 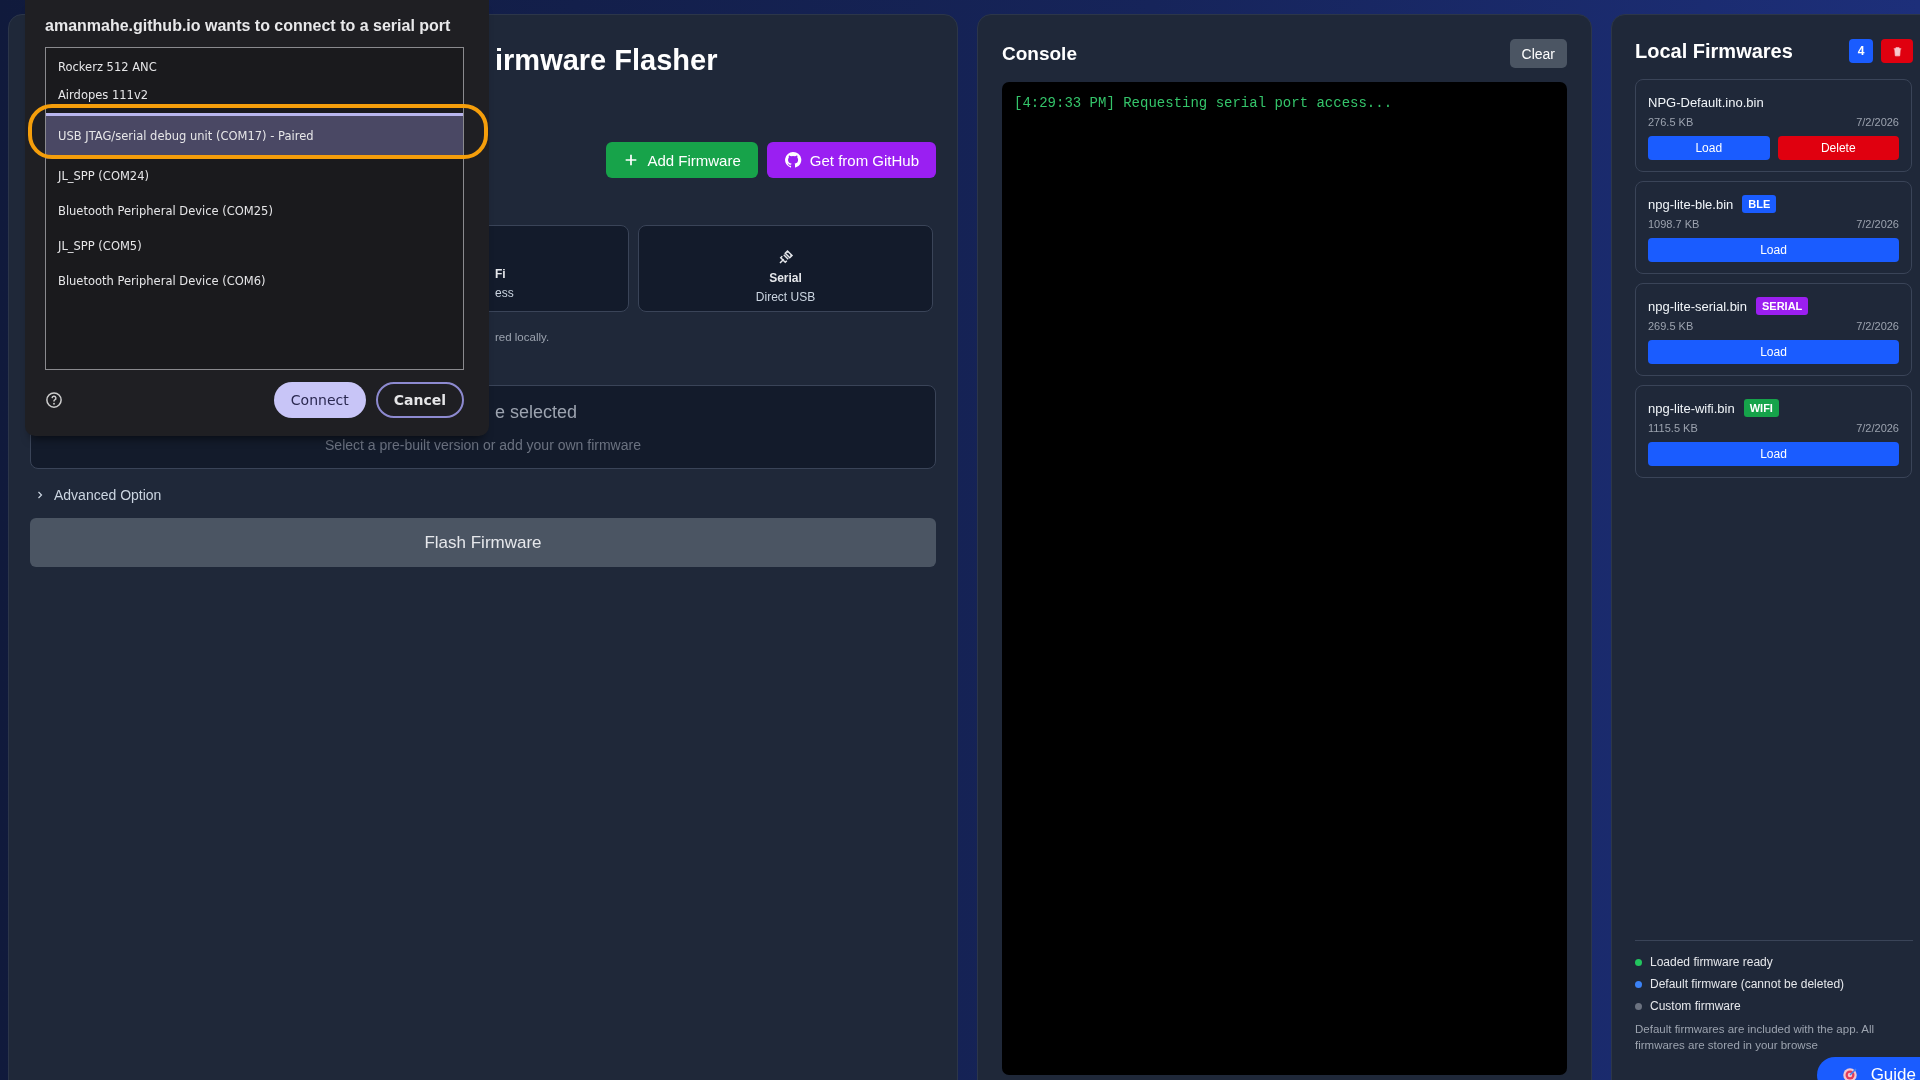 I want to click on delete-button: Delete, so click(x=1838, y=148).